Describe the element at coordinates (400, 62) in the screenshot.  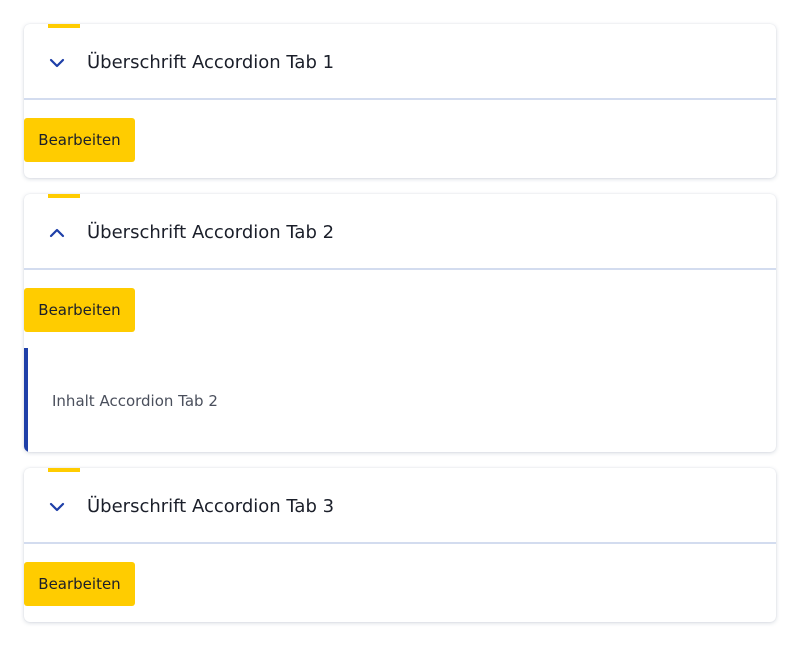
I see `accordion-header-1: Überschrift Accordion Tab 1` at that location.